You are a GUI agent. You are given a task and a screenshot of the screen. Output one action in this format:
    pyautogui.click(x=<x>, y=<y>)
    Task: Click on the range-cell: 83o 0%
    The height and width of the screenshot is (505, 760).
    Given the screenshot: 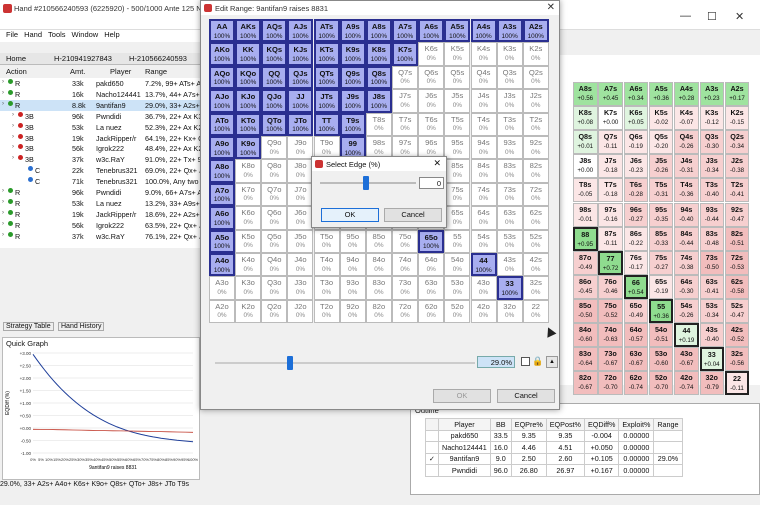 What is the action you would take?
    pyautogui.click(x=378, y=288)
    